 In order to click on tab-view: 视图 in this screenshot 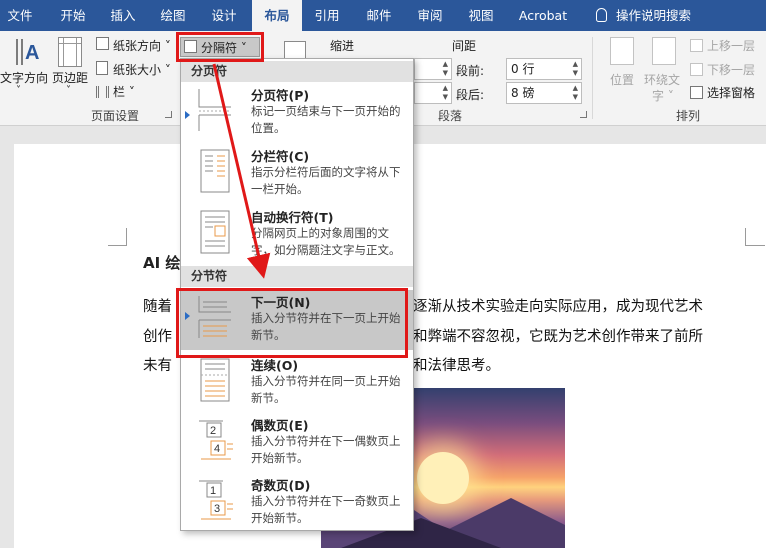, I will do `click(481, 15)`.